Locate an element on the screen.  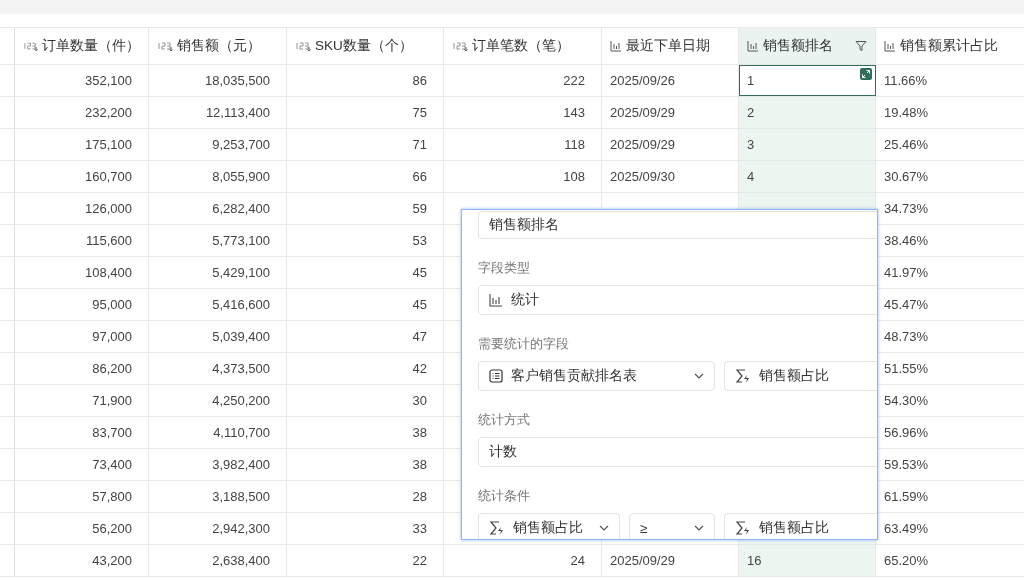
table-cell: 30.67% is located at coordinates (950, 176).